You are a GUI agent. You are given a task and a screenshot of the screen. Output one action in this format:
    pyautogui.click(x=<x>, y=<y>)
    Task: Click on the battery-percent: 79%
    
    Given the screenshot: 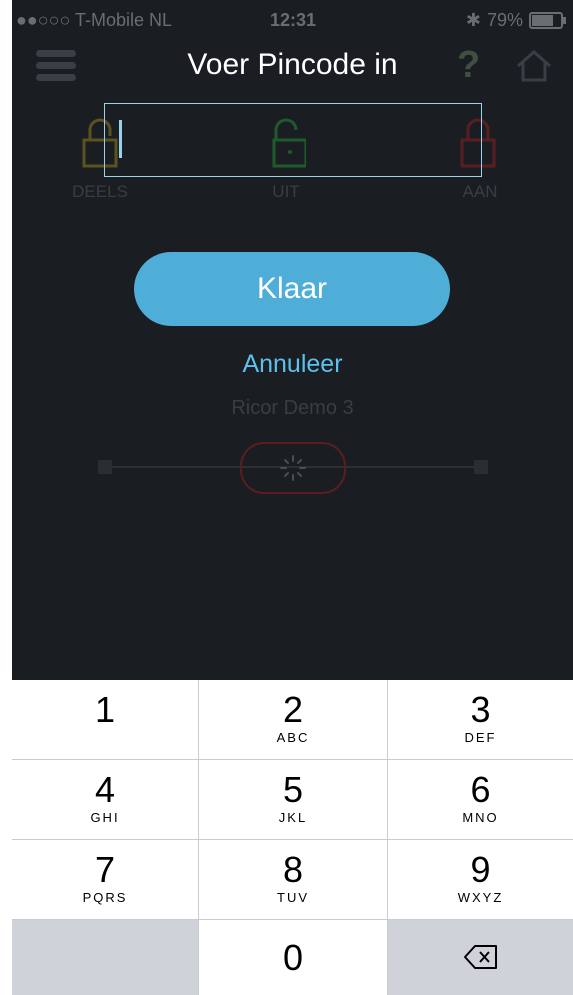 What is the action you would take?
    pyautogui.click(x=504, y=20)
    